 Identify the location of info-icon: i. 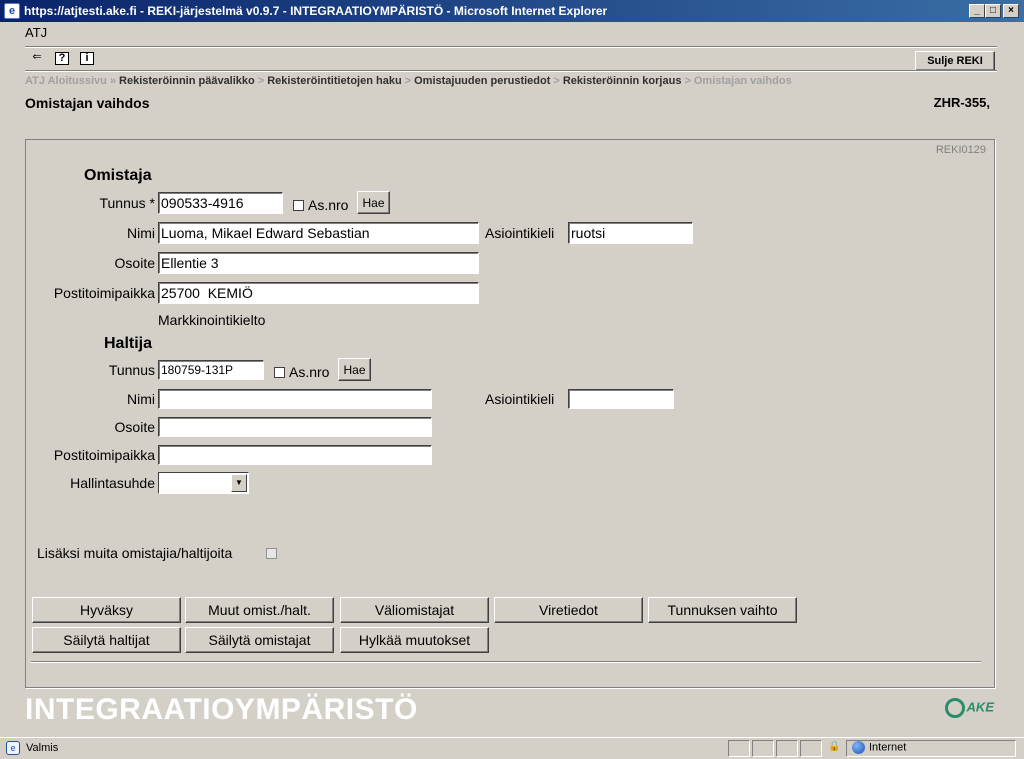
(87, 58).